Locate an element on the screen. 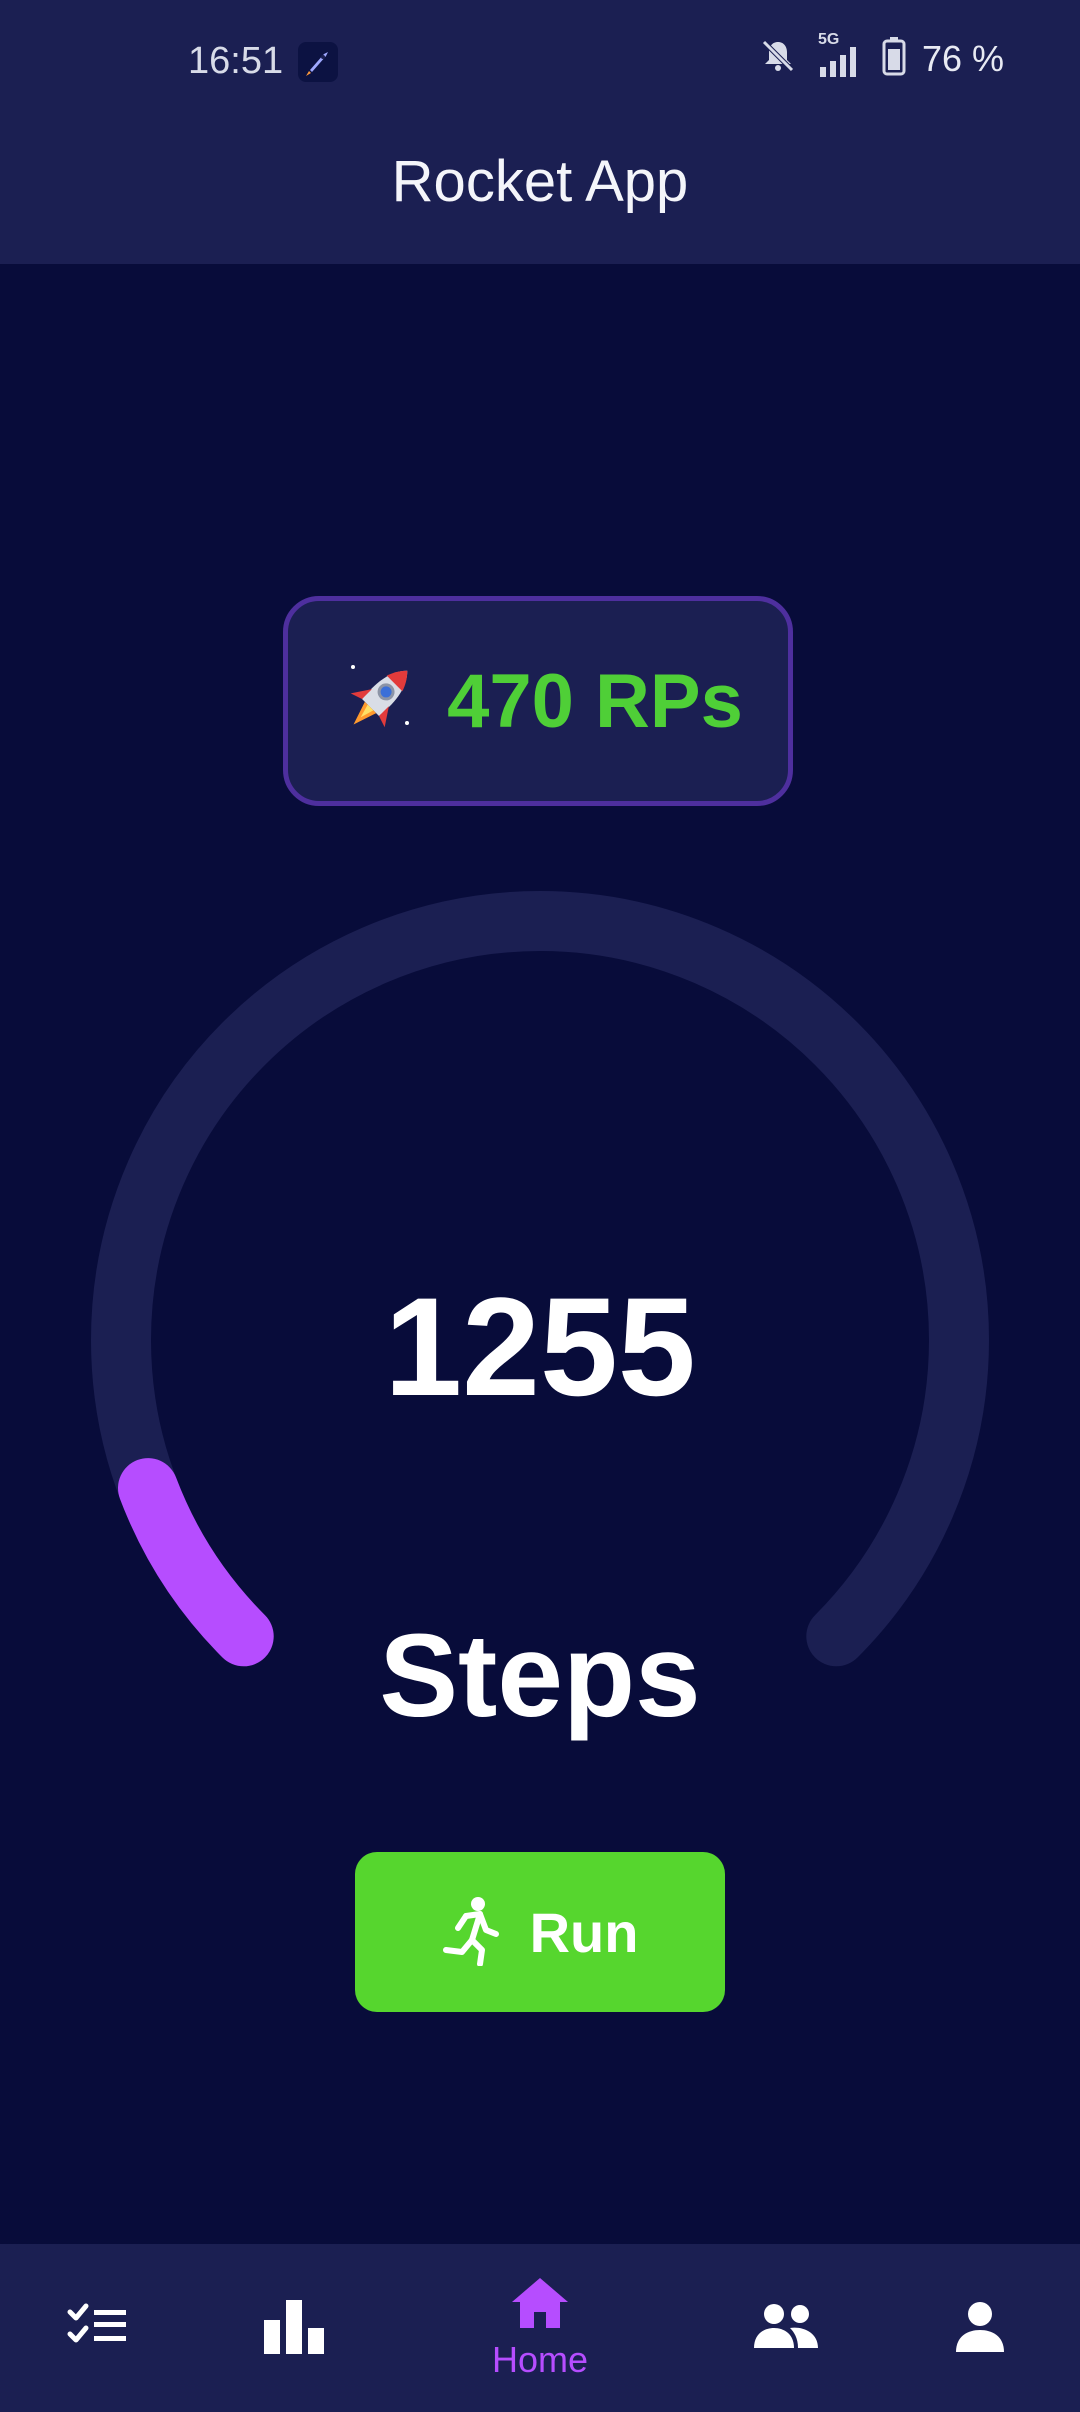  rp-badge: 470 RPs is located at coordinates (538, 701).